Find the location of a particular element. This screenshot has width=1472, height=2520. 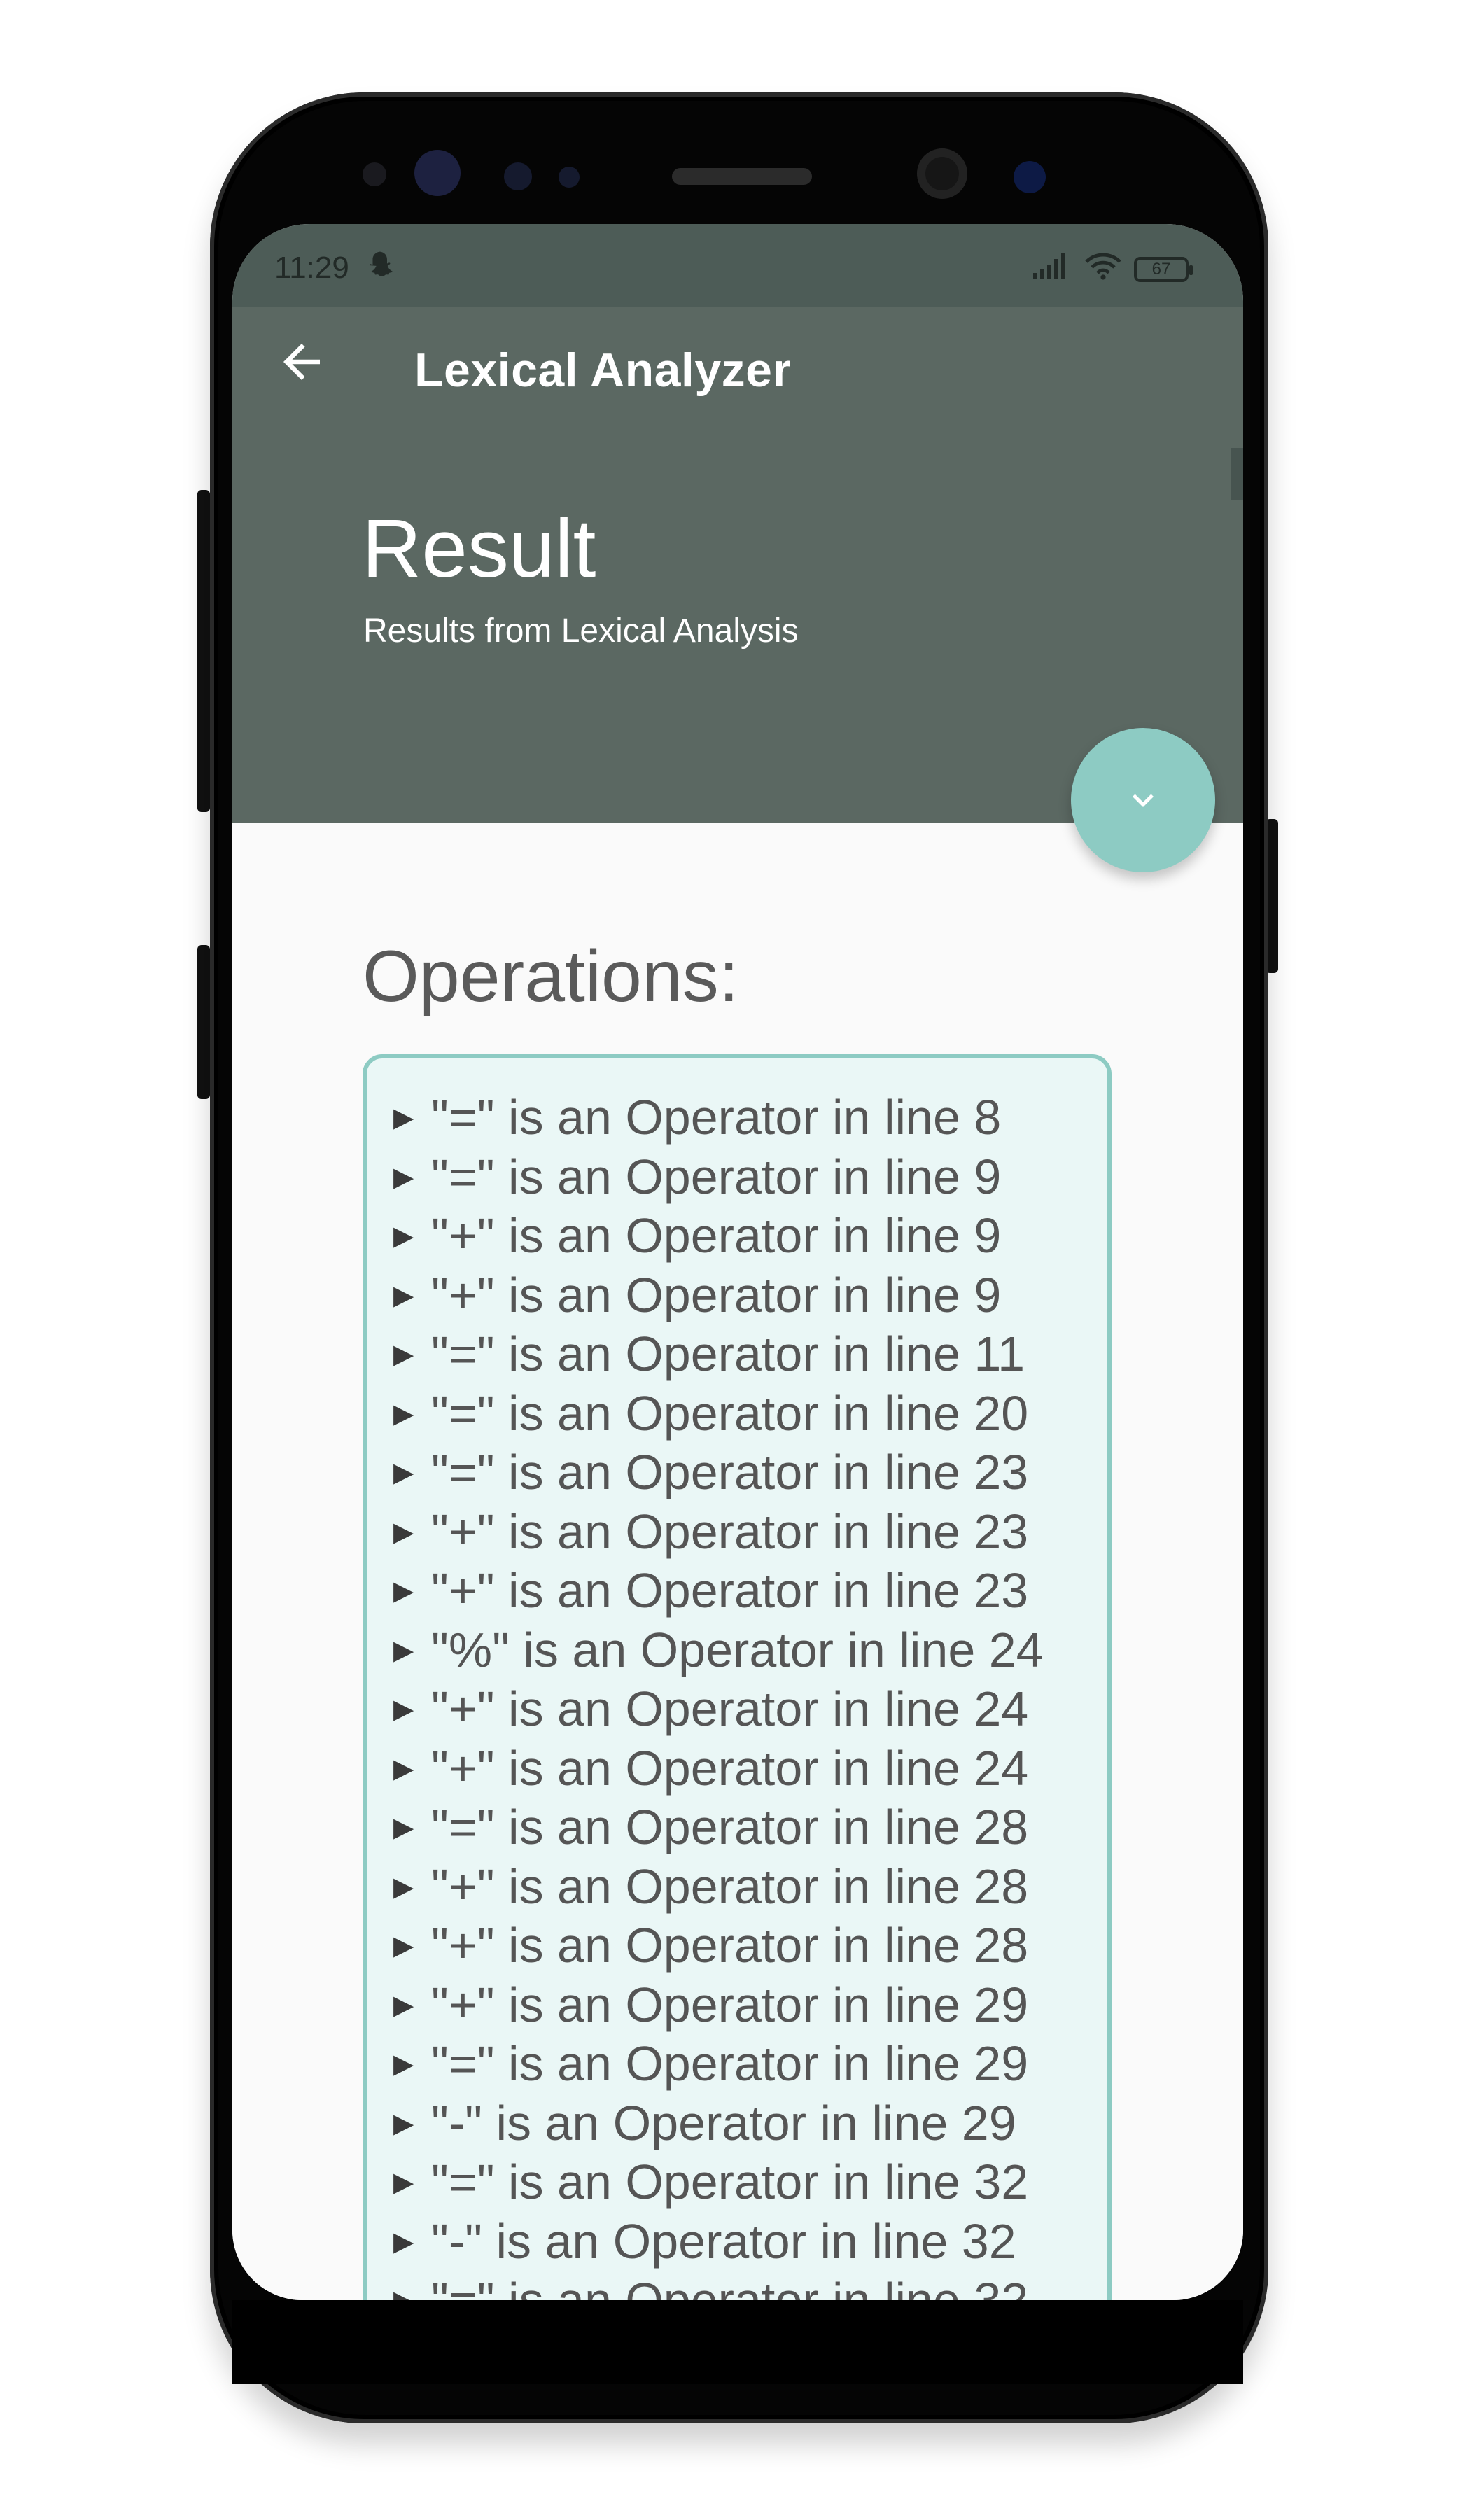

list-item: ▶ "=" is an Operator in line 23 is located at coordinates (750, 1472).